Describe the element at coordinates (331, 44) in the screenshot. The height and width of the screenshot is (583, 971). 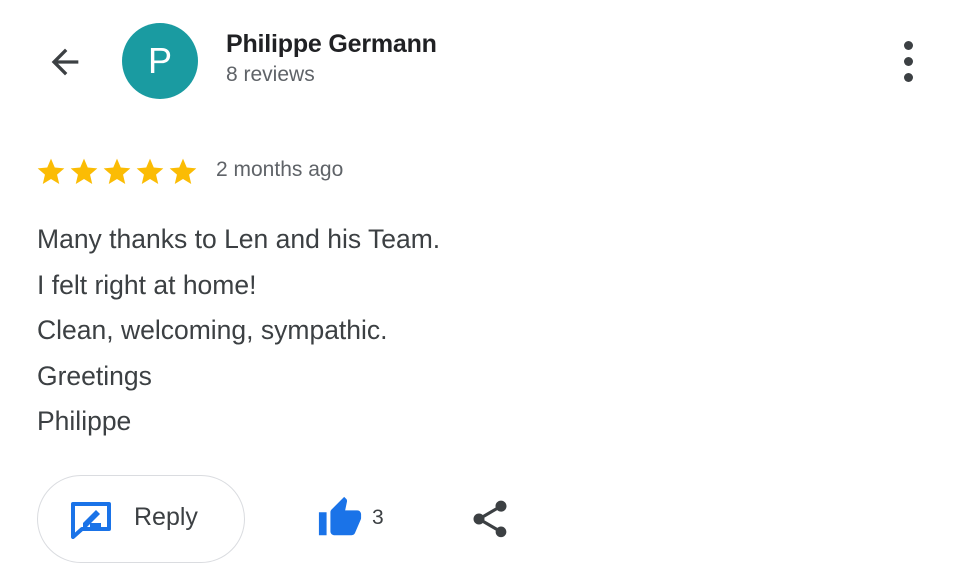
I see `reviewer-name: Philippe Germann` at that location.